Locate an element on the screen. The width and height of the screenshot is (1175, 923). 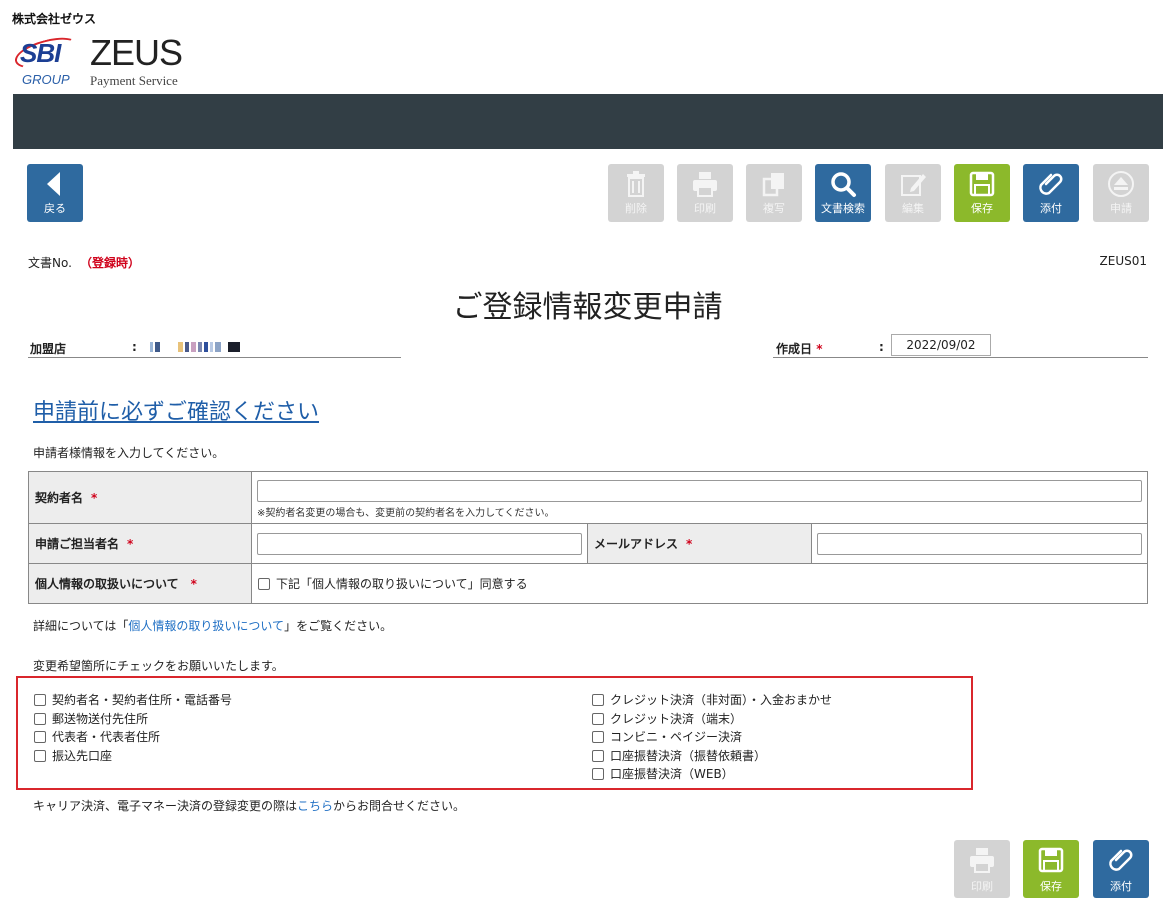
contact-name-input is located at coordinates (419, 543).